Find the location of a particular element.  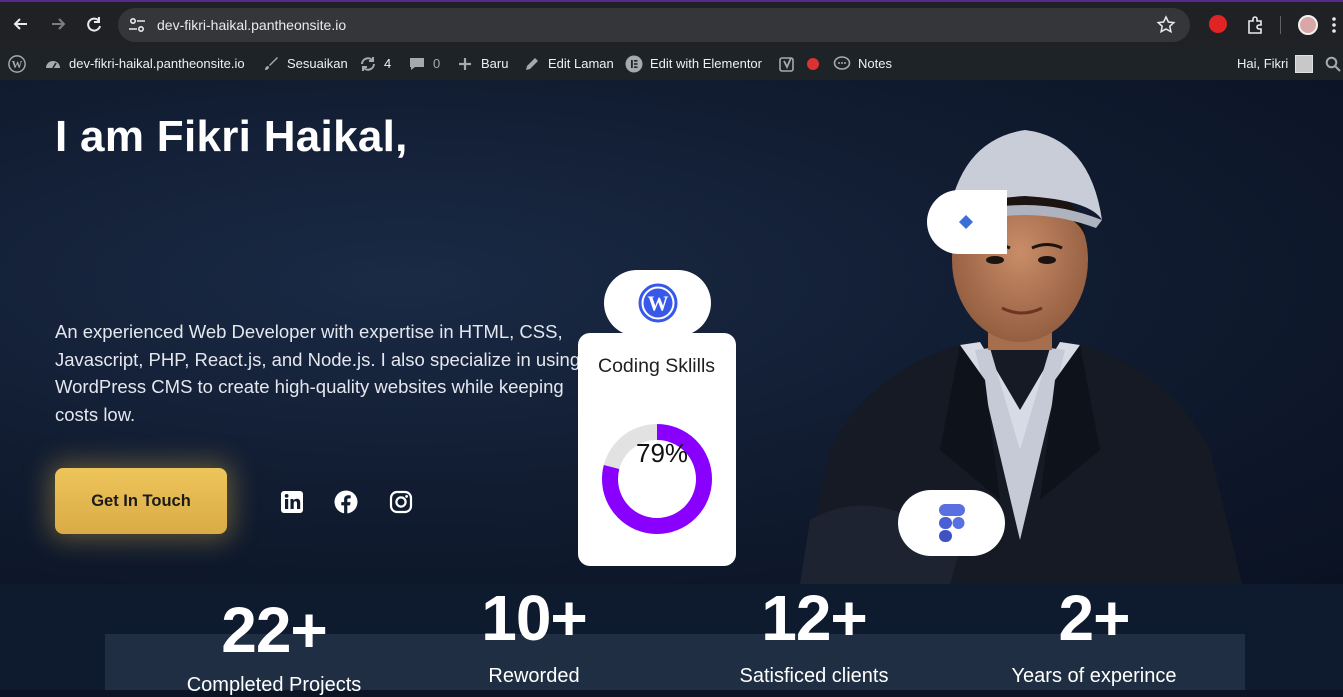

reload-button is located at coordinates (94, 24).